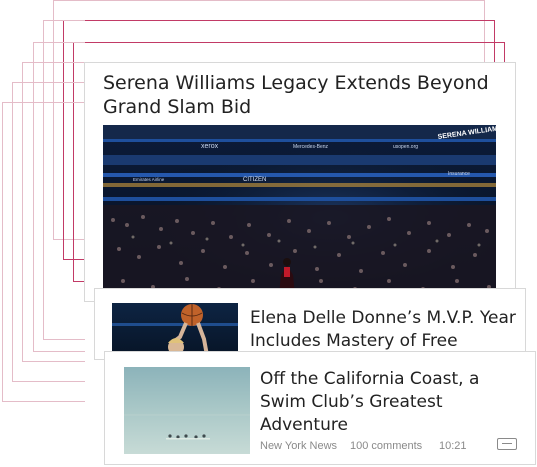 The height and width of the screenshot is (467, 537). Describe the element at coordinates (254, 180) in the screenshot. I see `sign-text: CITIZEN` at that location.